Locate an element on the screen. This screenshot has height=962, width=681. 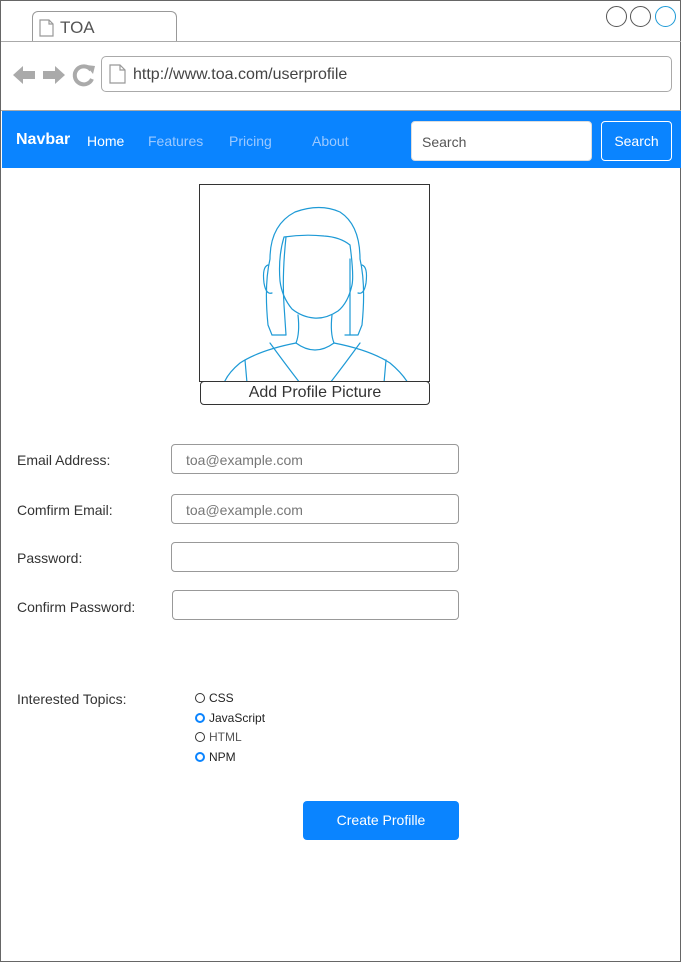
tab-divider is located at coordinates (341, 41).